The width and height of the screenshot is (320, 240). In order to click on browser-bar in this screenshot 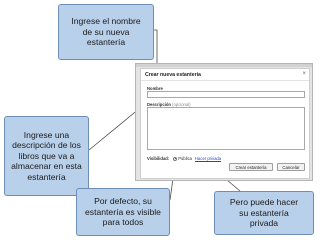, I will do `click(224, 65)`.